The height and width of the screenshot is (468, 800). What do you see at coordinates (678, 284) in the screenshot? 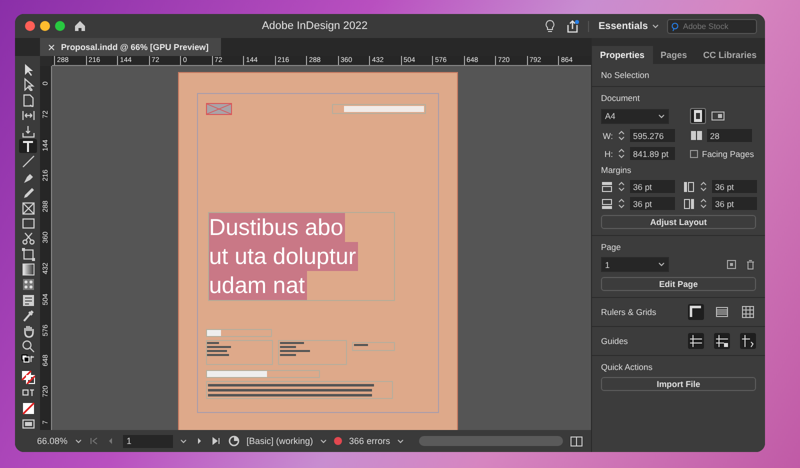
I see `edit-page-button: Edit Page` at bounding box center [678, 284].